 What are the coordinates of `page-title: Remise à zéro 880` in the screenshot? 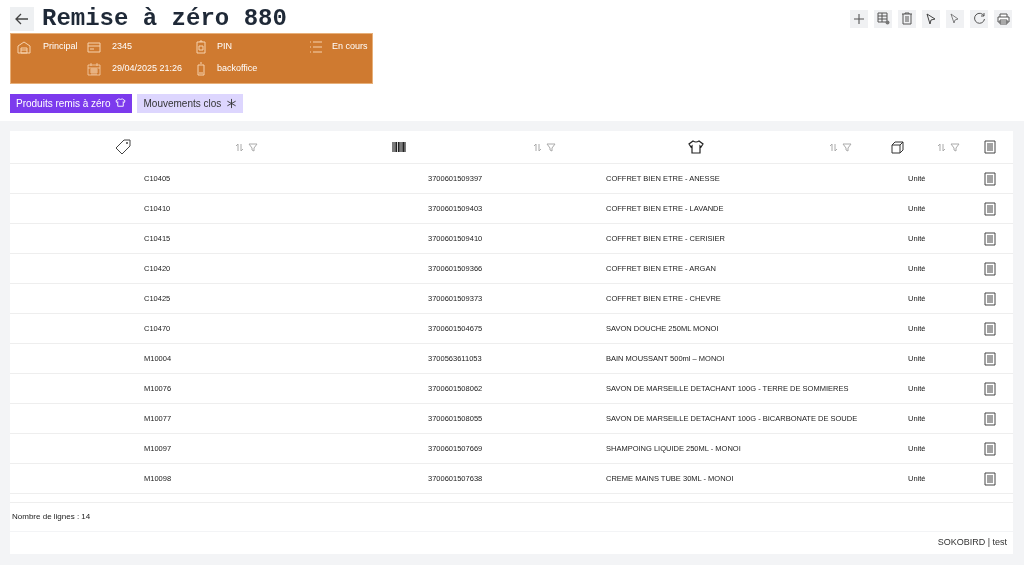 It's located at (164, 18).